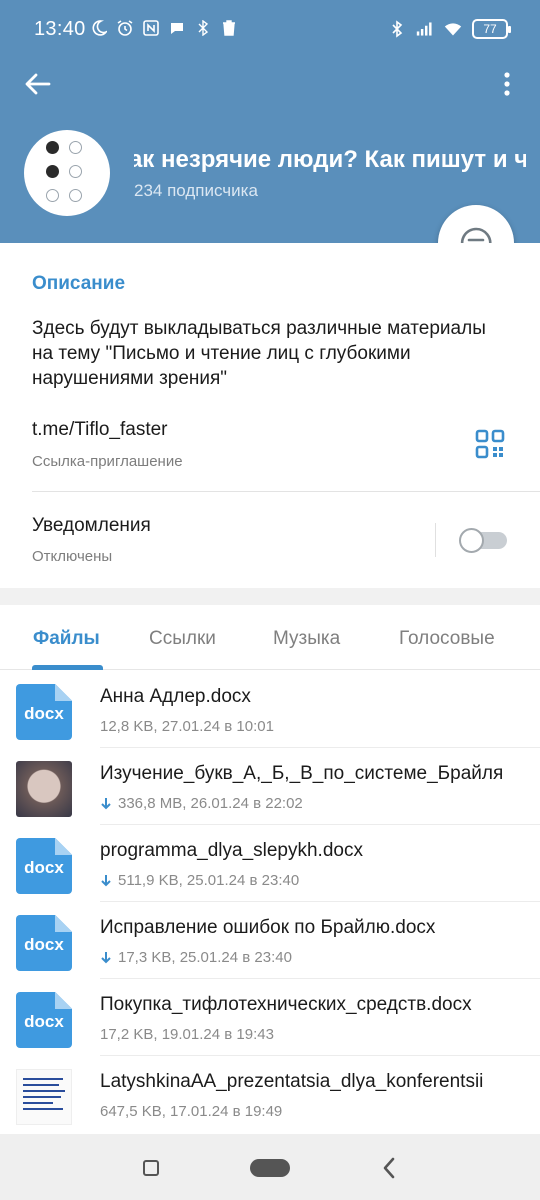 The height and width of the screenshot is (1200, 540). I want to click on kebab-menu-icon, so click(507, 84).